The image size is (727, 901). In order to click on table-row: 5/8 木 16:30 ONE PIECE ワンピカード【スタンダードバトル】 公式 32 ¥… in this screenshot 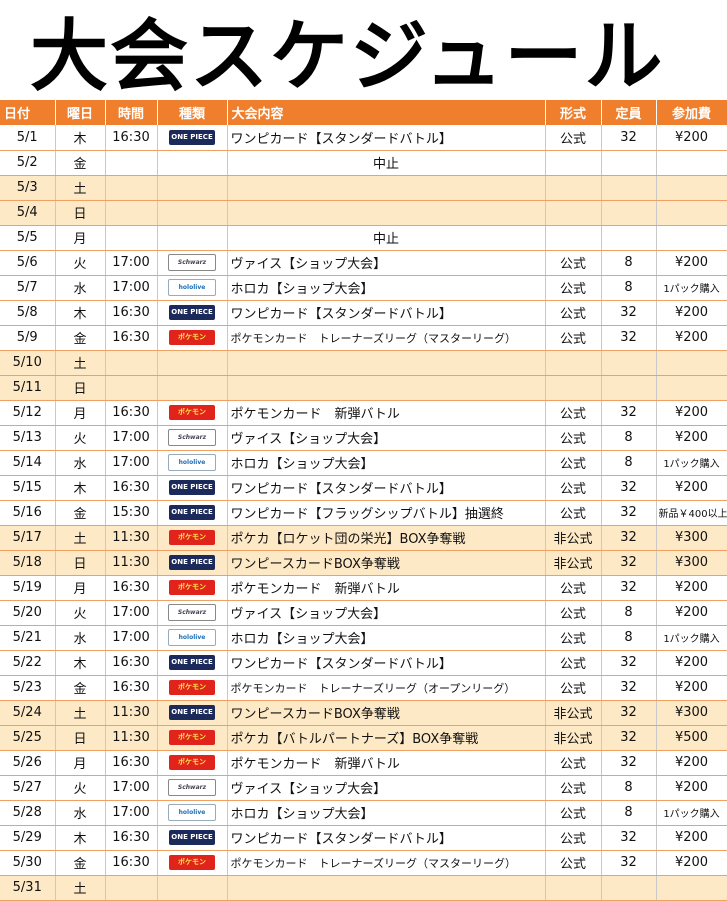, I will do `click(363, 313)`.